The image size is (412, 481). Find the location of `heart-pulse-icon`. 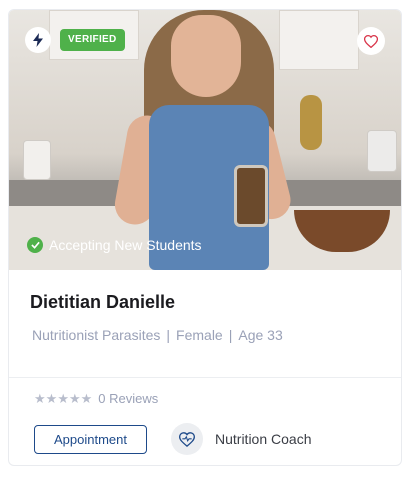

heart-pulse-icon is located at coordinates (187, 439).